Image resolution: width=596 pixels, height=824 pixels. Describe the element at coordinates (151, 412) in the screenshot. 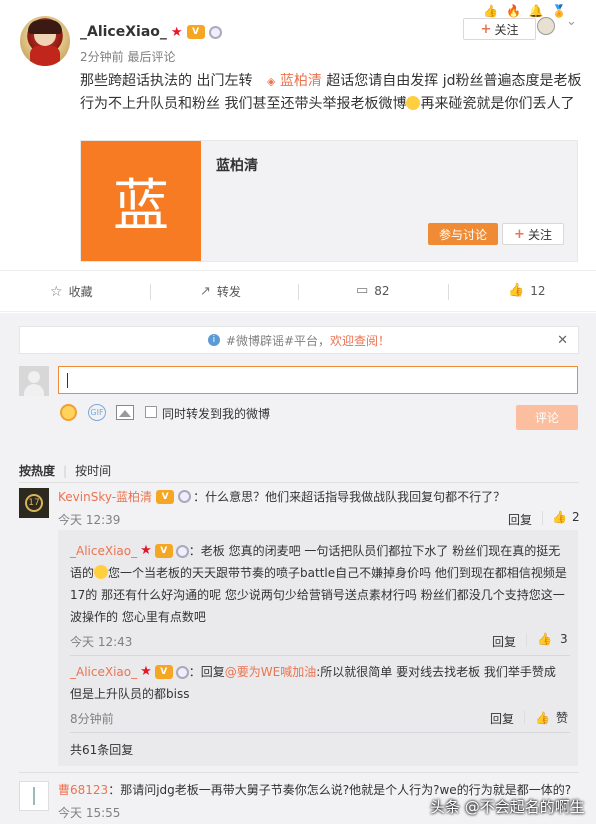

I see `repost-checkbox` at that location.